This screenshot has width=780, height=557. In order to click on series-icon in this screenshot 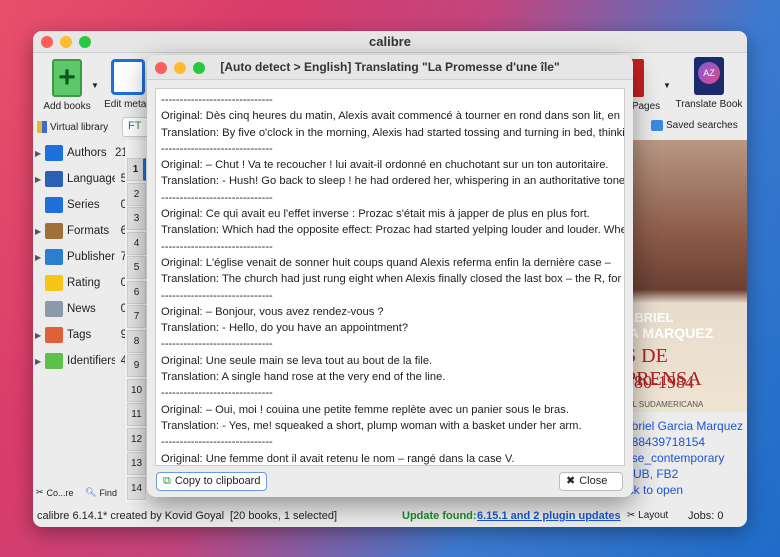, I will do `click(54, 205)`.